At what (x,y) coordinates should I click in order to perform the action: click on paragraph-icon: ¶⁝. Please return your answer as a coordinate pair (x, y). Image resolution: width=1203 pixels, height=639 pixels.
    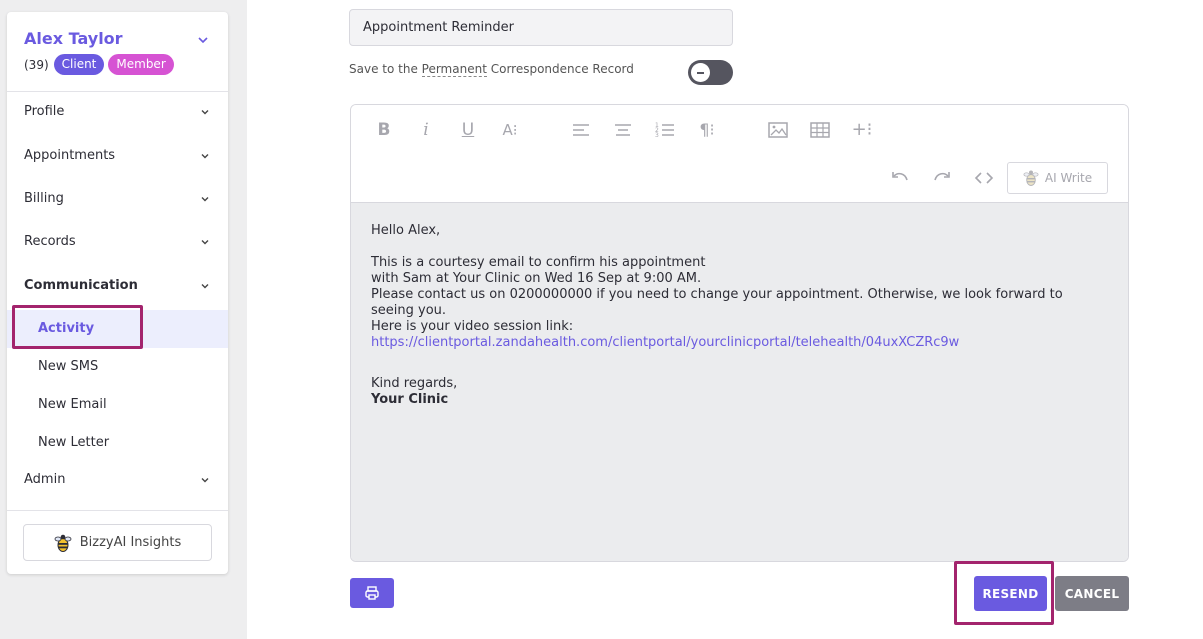
    Looking at the image, I should click on (707, 130).